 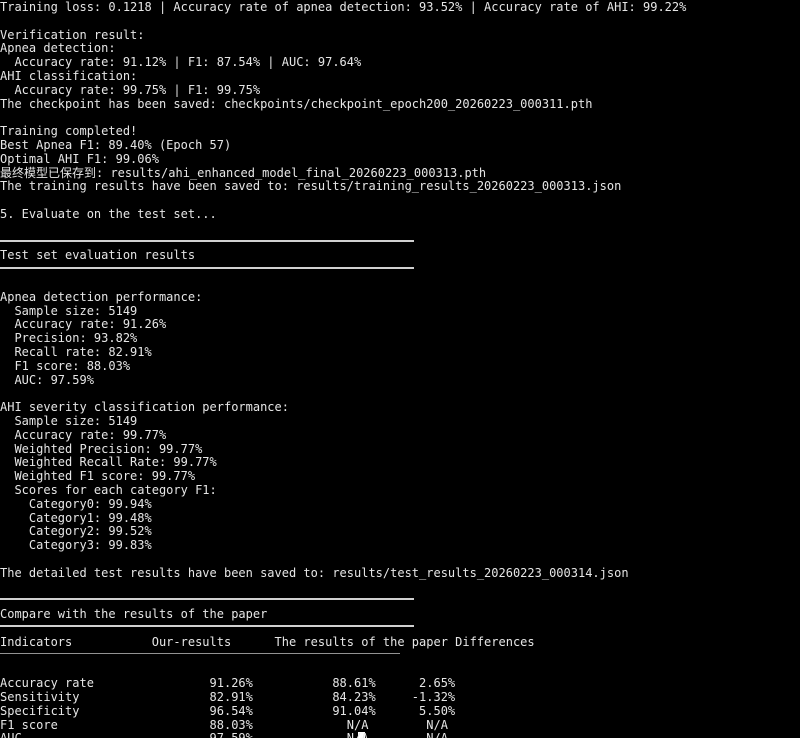 I want to click on terminal-line: Training completed!, so click(x=69, y=131).